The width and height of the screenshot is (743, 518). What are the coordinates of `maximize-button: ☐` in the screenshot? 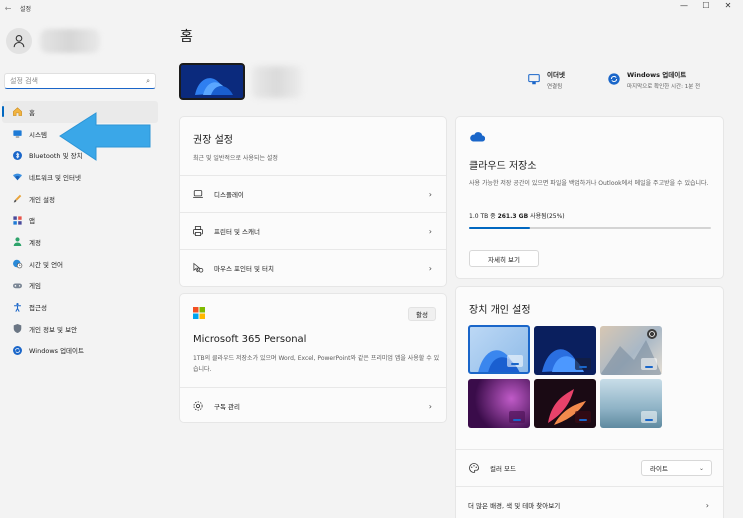 It's located at (706, 6).